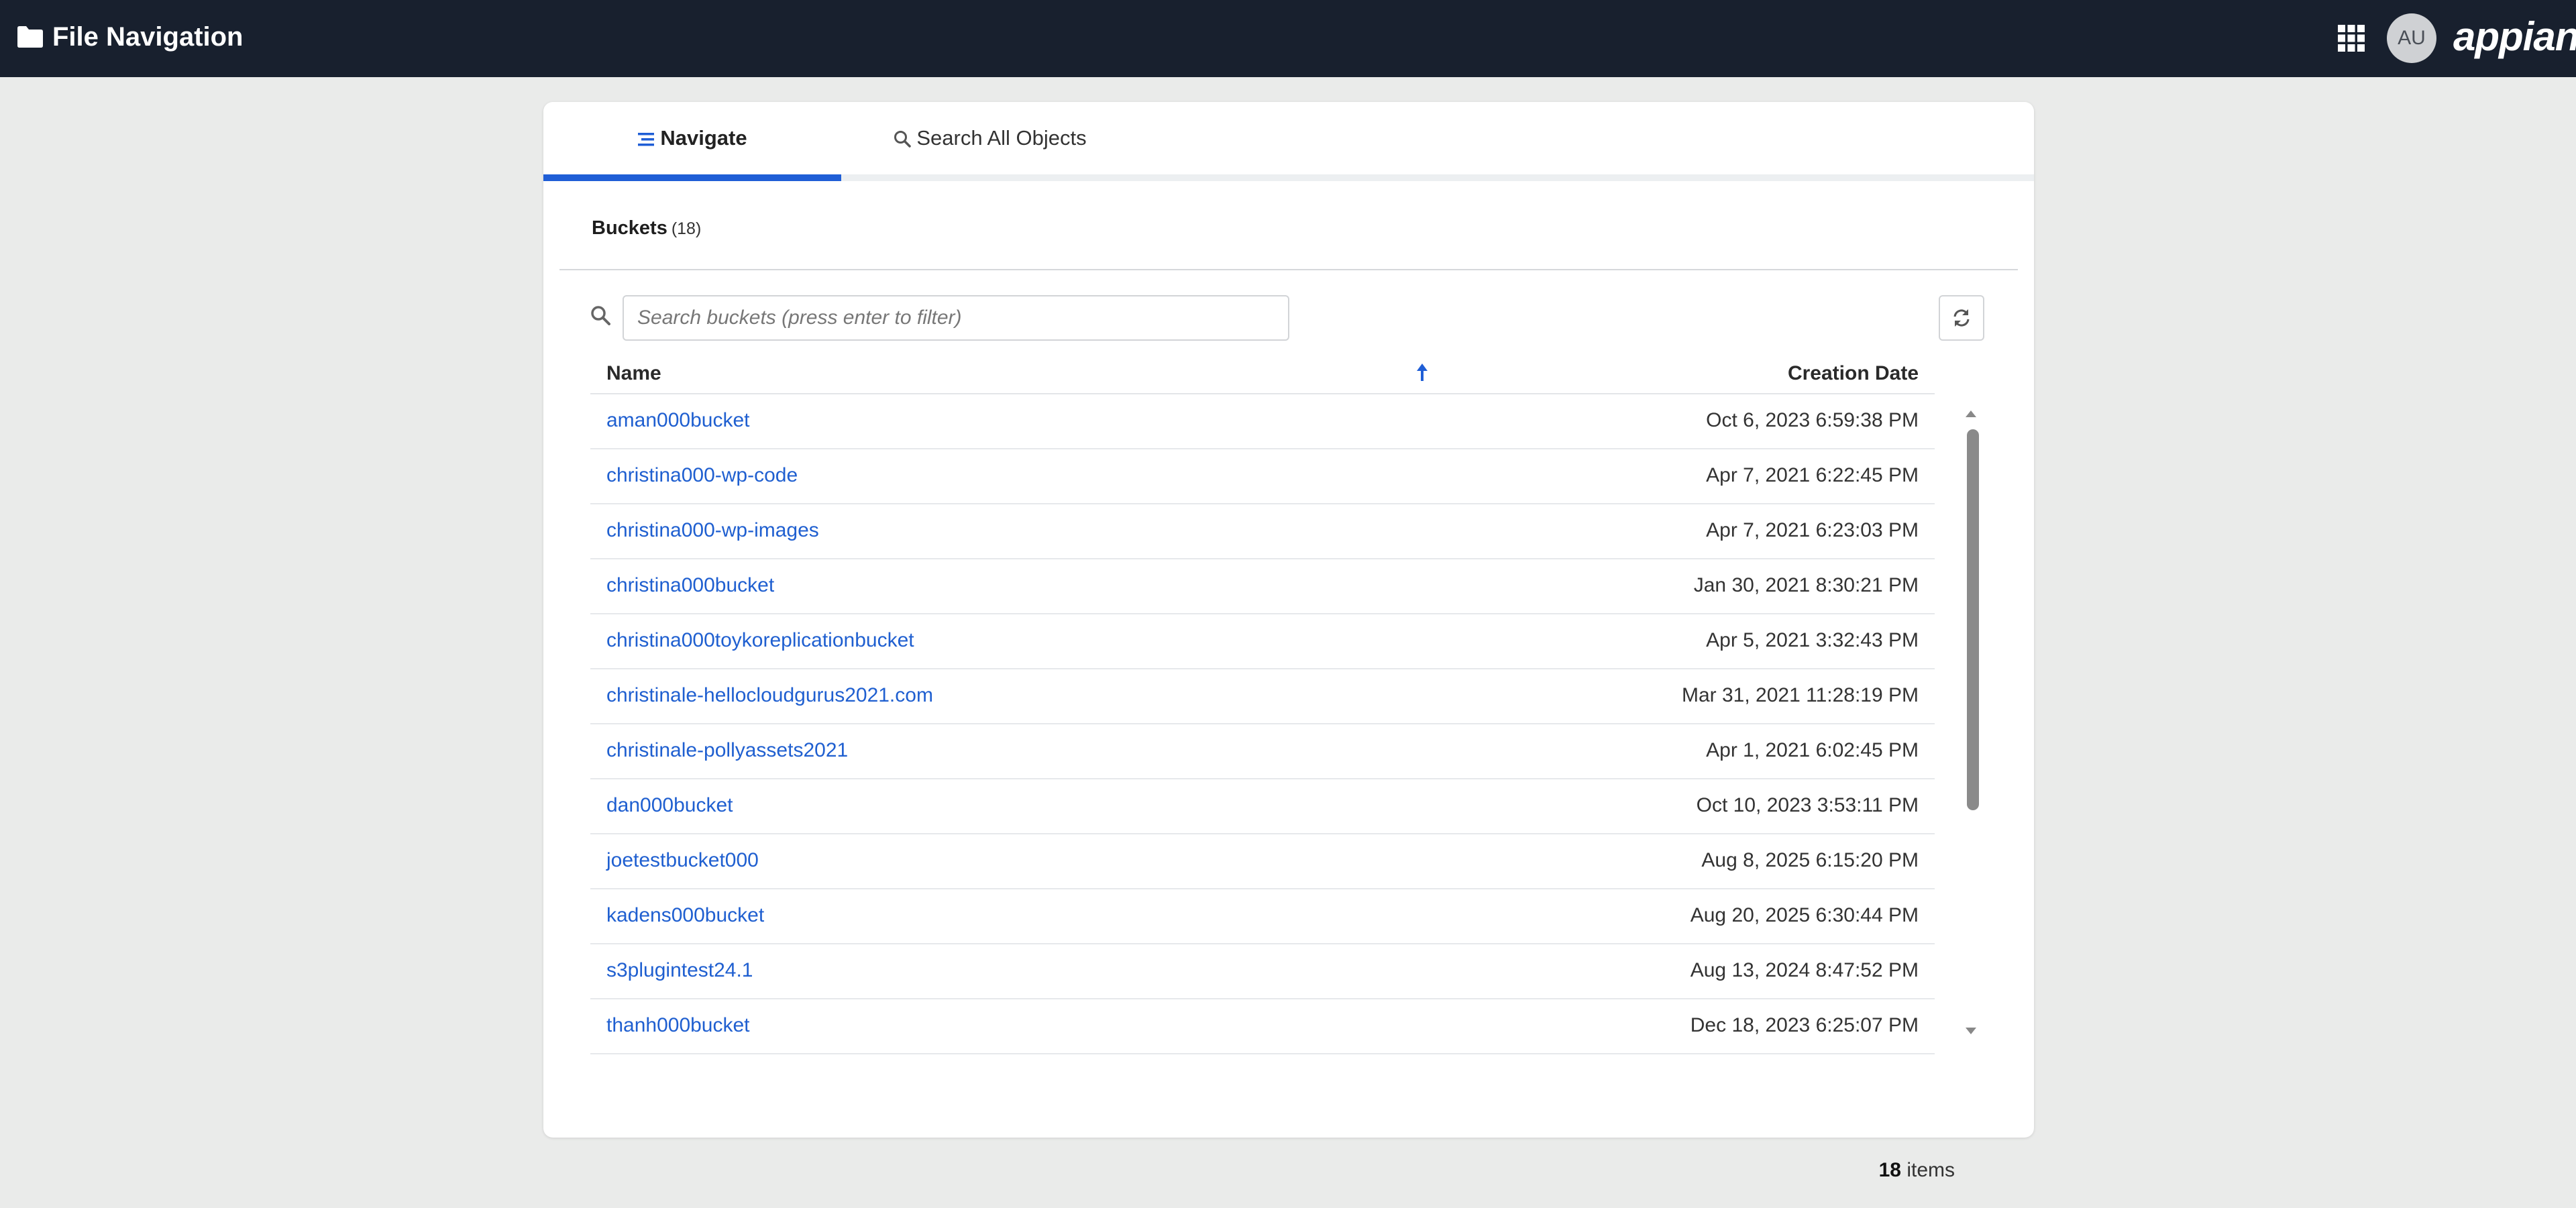  I want to click on bucket-name-link: s3plugintest24.1, so click(679, 970).